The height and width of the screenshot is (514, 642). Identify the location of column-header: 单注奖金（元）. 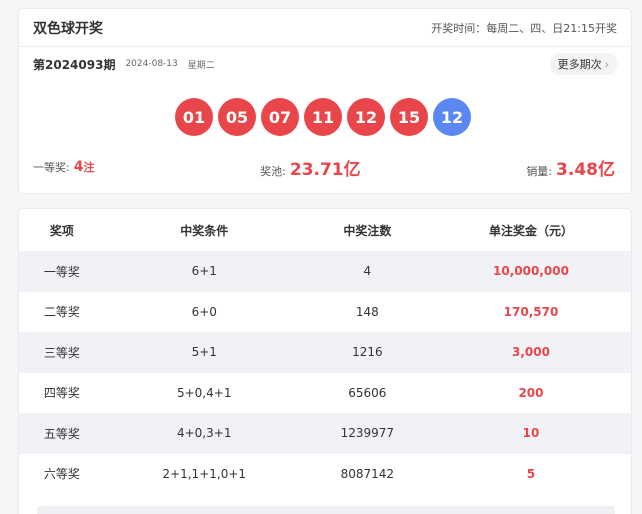
(530, 230).